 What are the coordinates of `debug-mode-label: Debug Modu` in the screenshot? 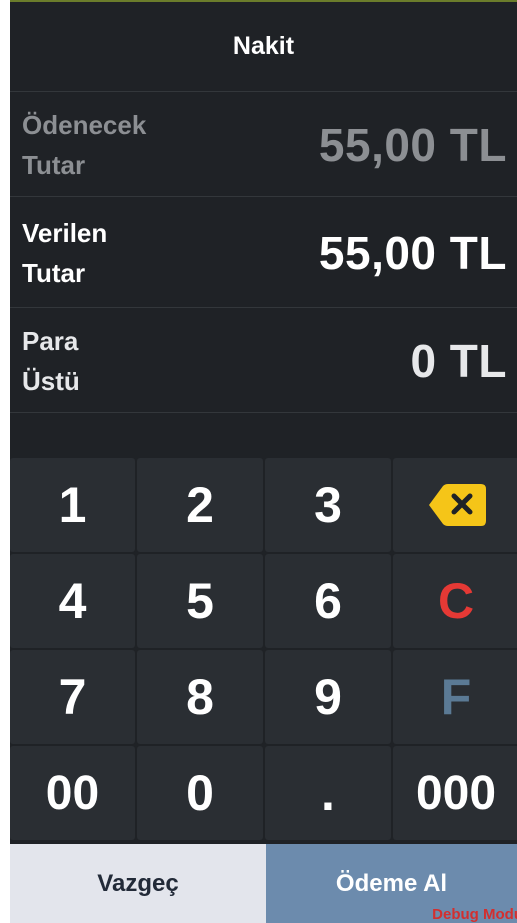 It's located at (474, 914).